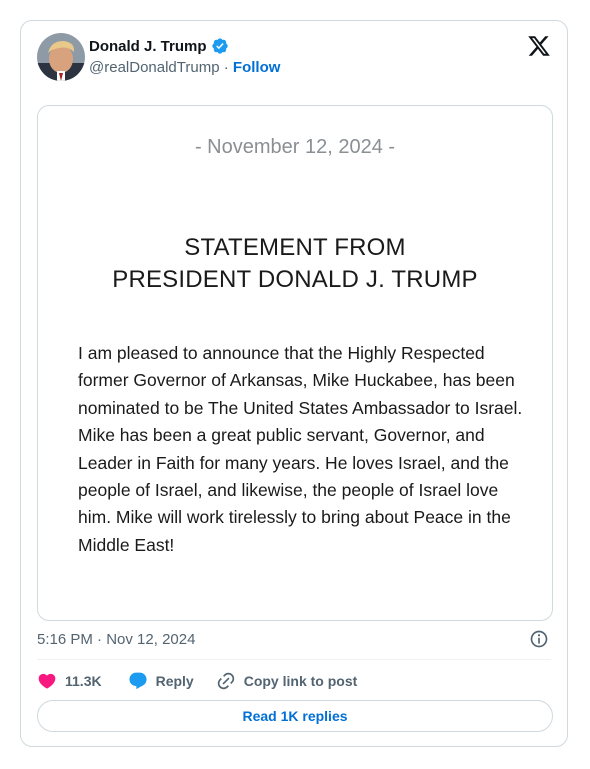 The height and width of the screenshot is (769, 590). I want to click on copy-link-button: Copy link to post, so click(287, 681).